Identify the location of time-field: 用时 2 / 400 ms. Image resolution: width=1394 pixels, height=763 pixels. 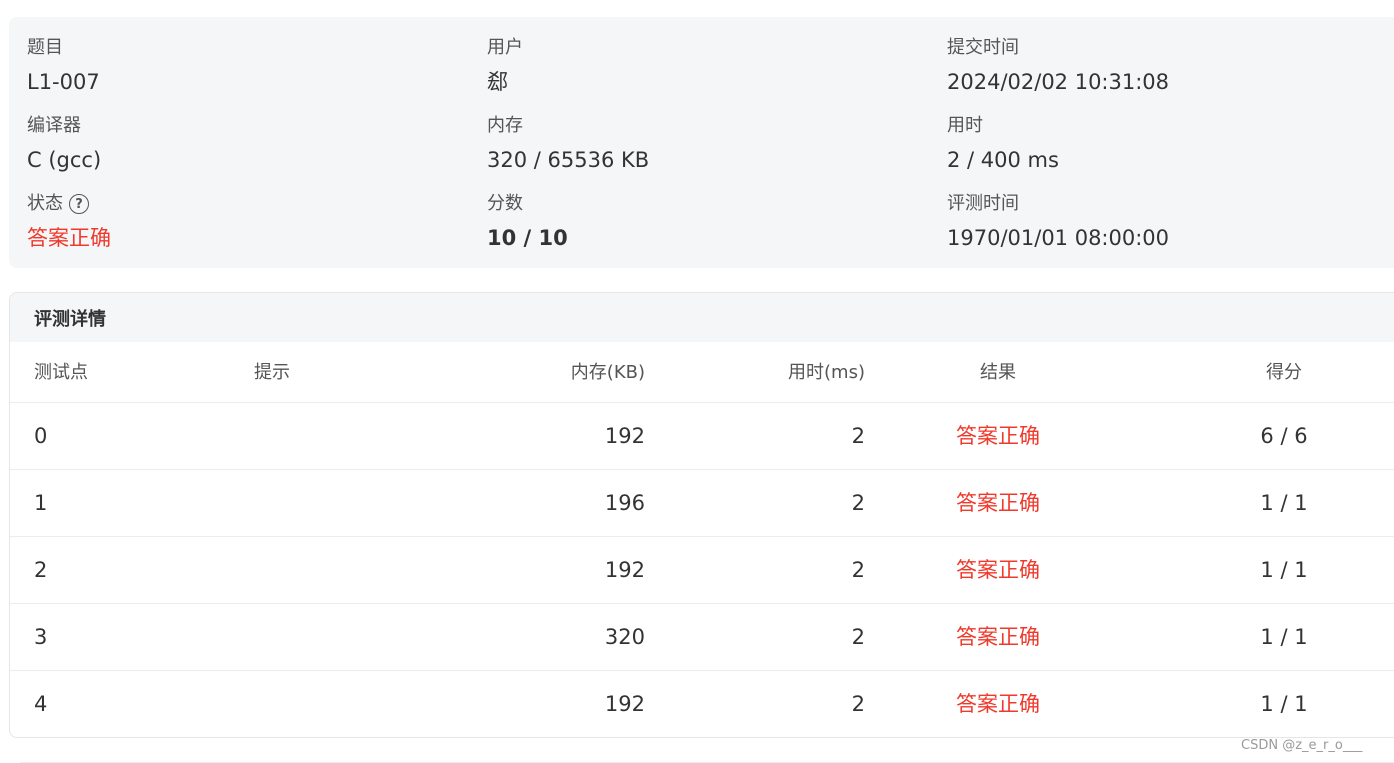
(1003, 144).